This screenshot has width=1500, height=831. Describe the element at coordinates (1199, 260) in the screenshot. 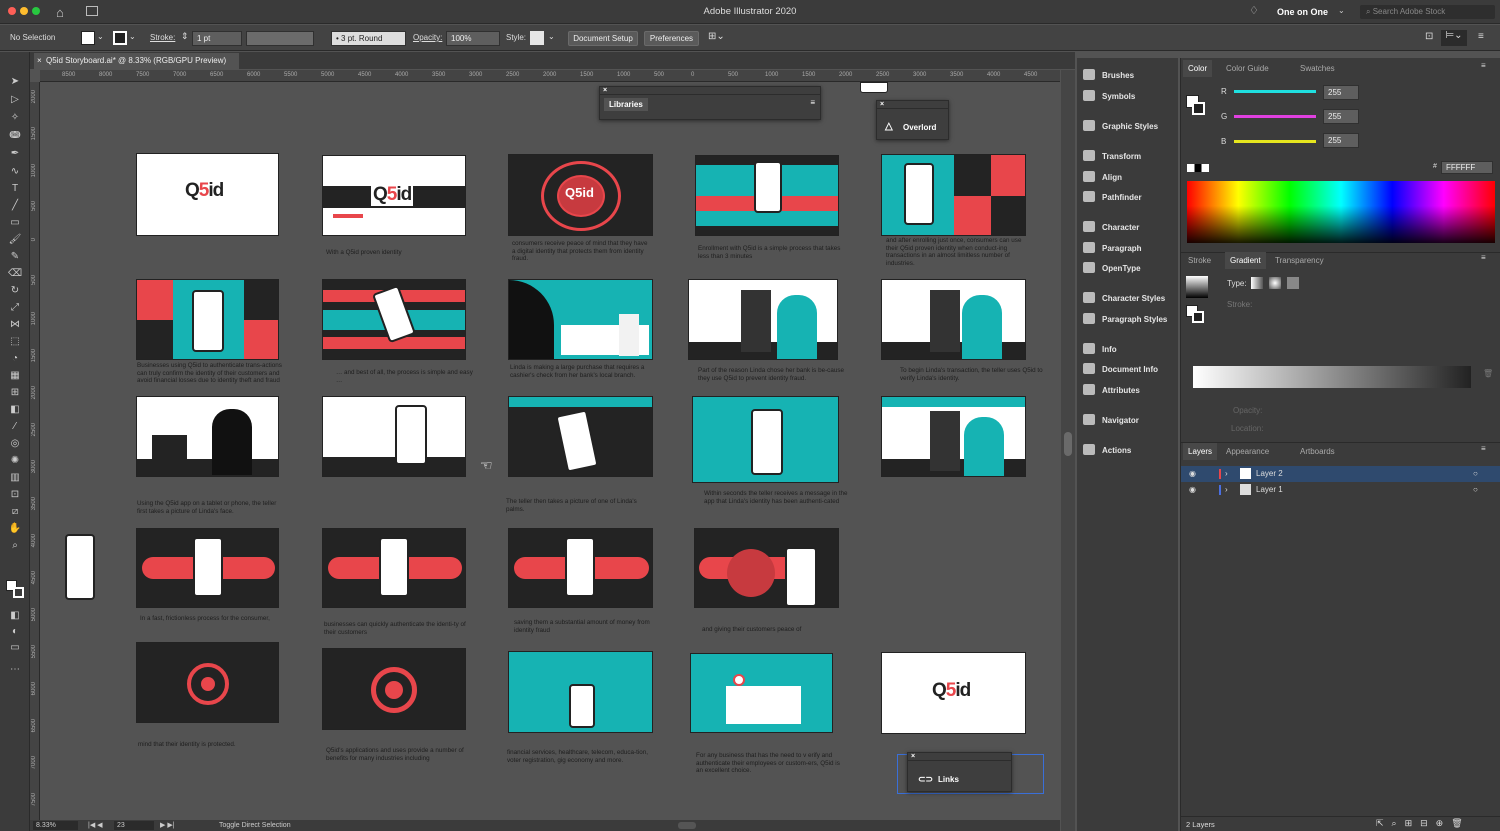

I see `tab-stroke: Stroke` at that location.